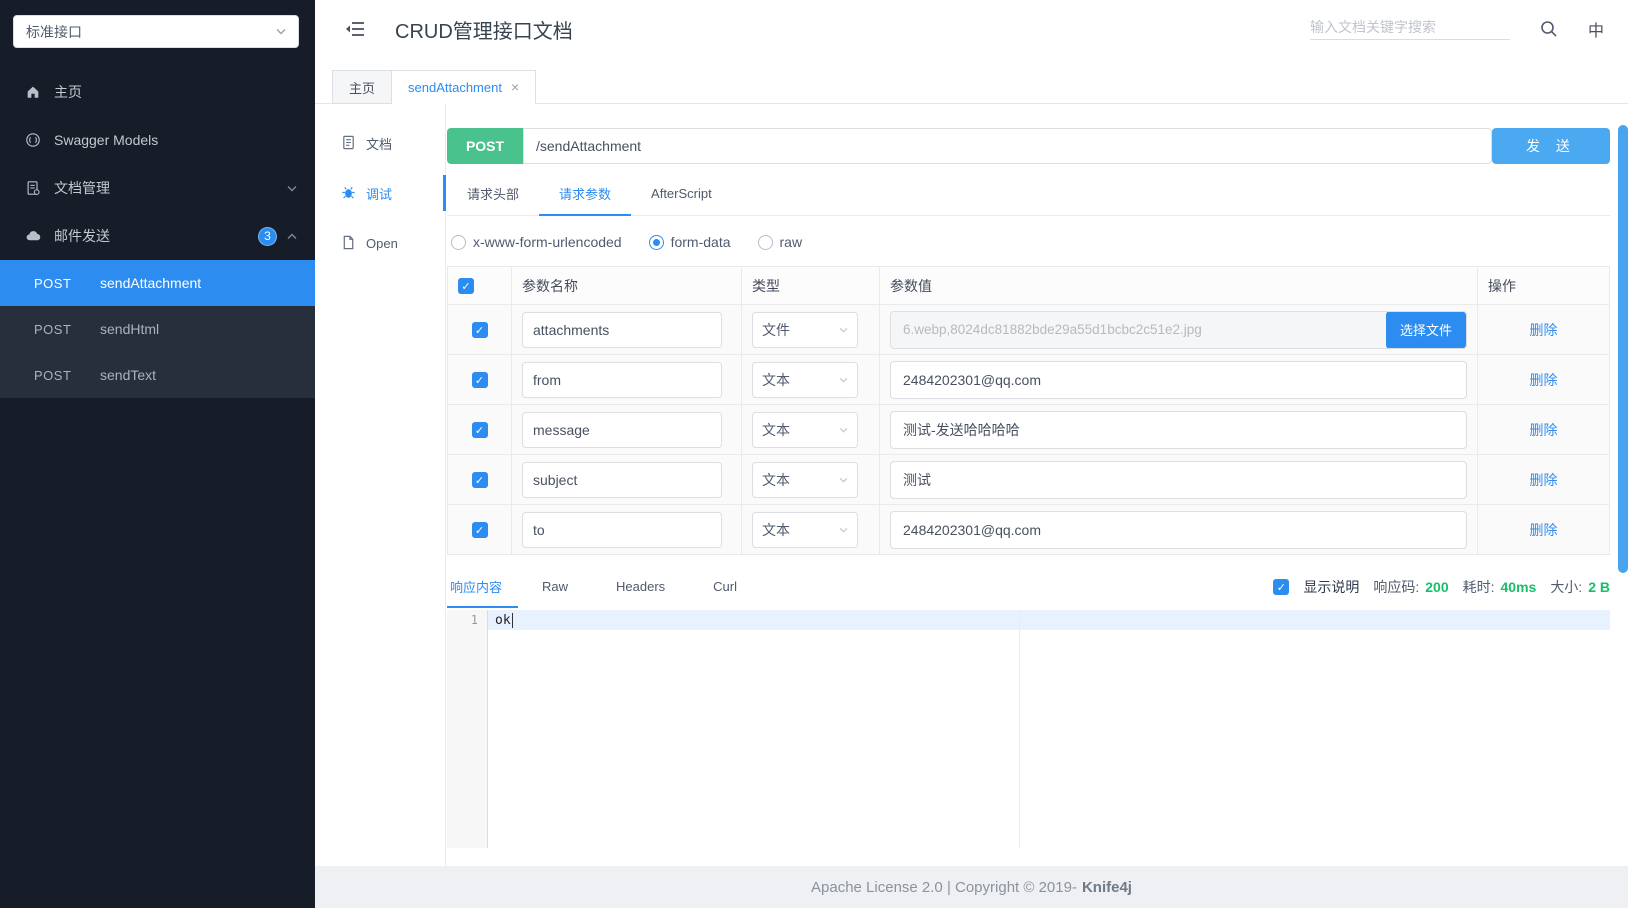  Describe the element at coordinates (467, 729) in the screenshot. I see `editor-gutter: 1` at that location.